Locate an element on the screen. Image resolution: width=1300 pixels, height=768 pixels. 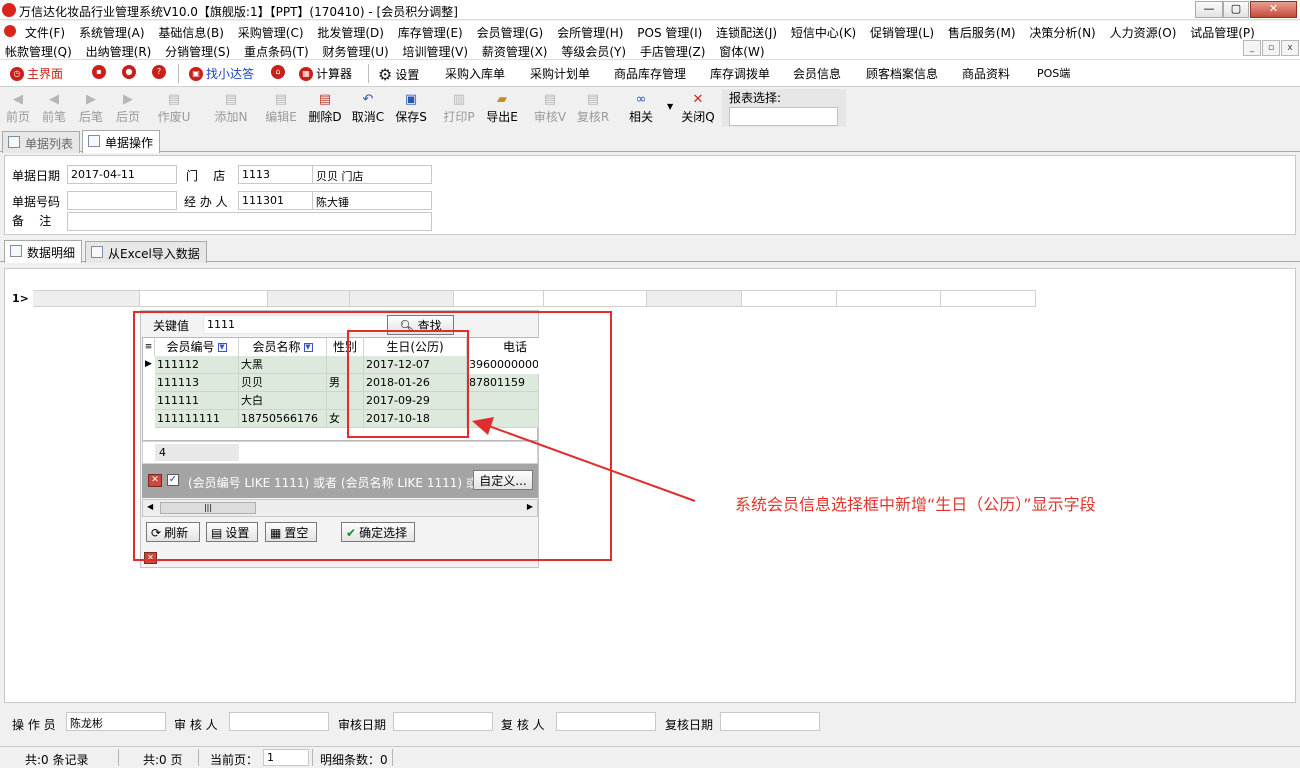
menu-aftersales: 售后服务(M) is located at coordinates (982, 31).